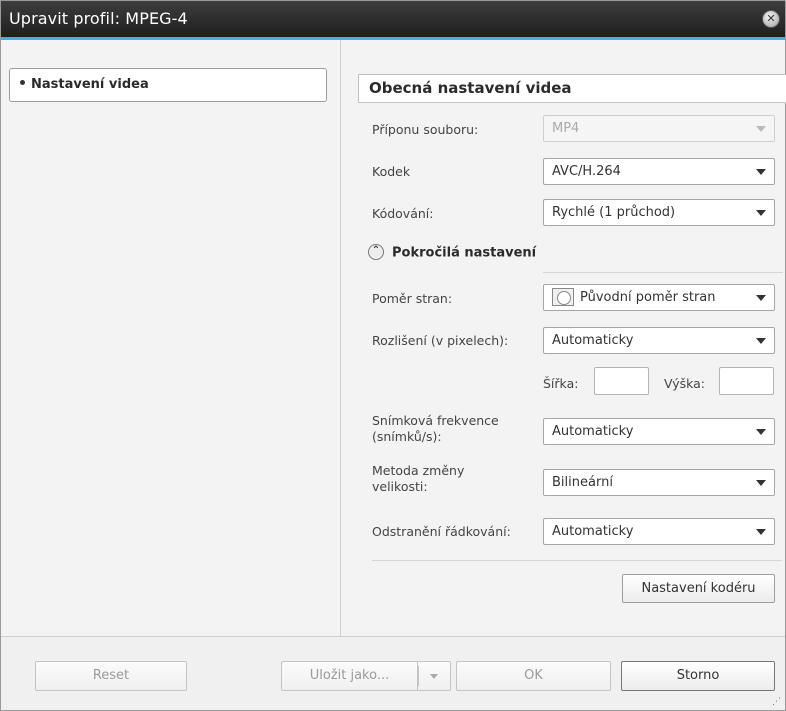 The height and width of the screenshot is (711, 786). What do you see at coordinates (614, 212) in the screenshot?
I see `encoding-value: Rychlé (1 průchod)` at bounding box center [614, 212].